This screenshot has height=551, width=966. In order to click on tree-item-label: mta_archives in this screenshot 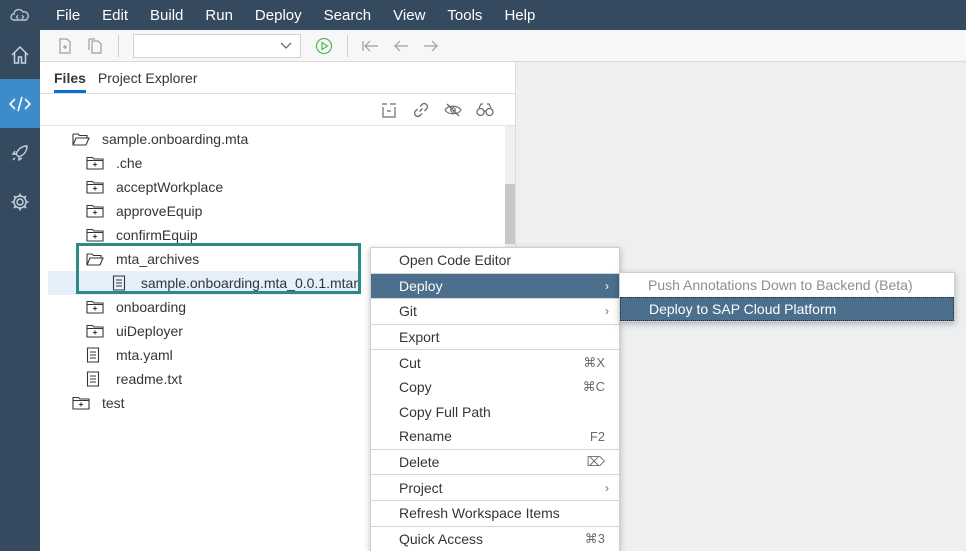, I will do `click(158, 259)`.